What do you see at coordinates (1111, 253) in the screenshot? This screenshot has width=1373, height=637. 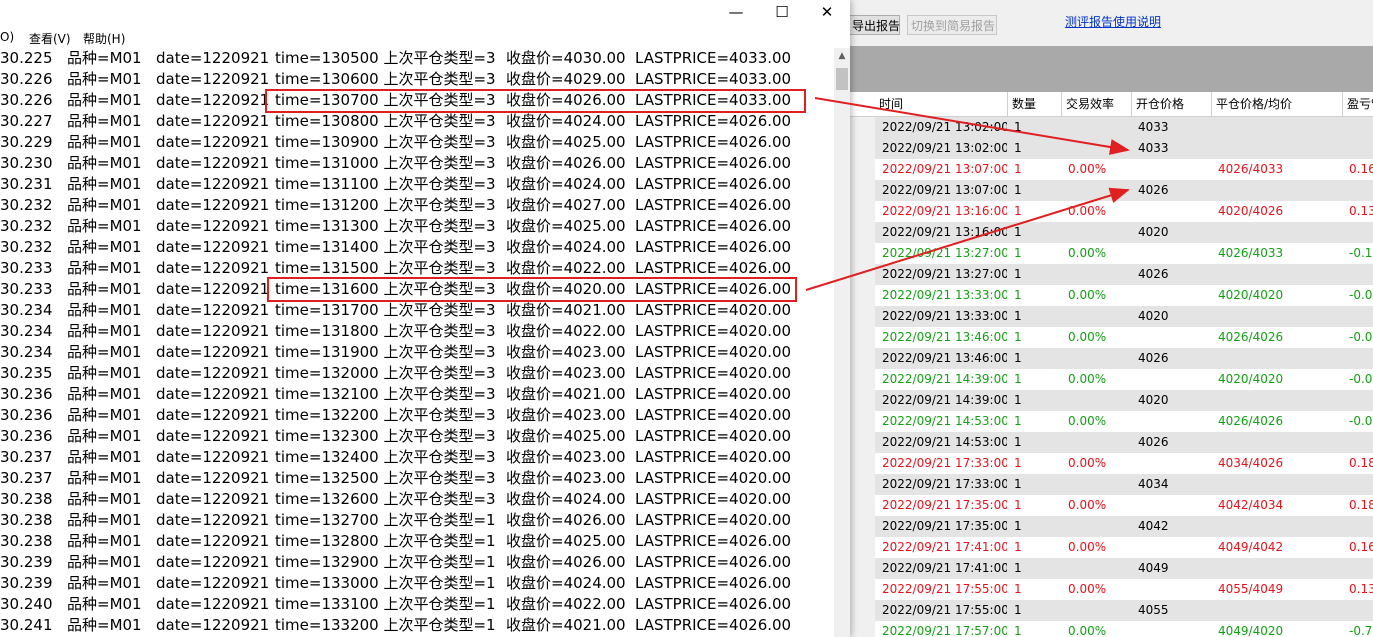 I see `table-row: 2022/09/21 13:27:00 1 0.00% 4026/4033 -0.19` at bounding box center [1111, 253].